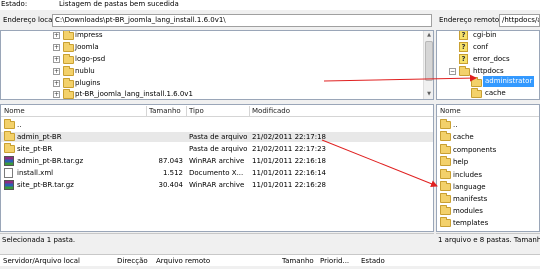  I want to click on tree-item: ? cgi-bin, so click(492, 36).